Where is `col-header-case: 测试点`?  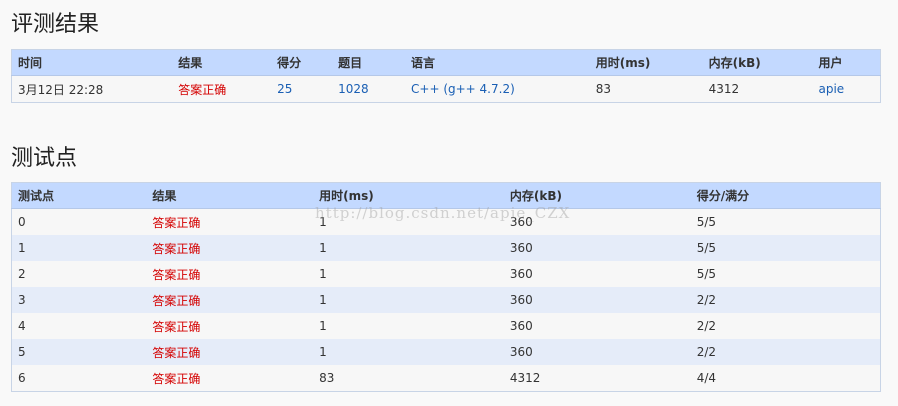
col-header-case: 测试点 is located at coordinates (79, 195).